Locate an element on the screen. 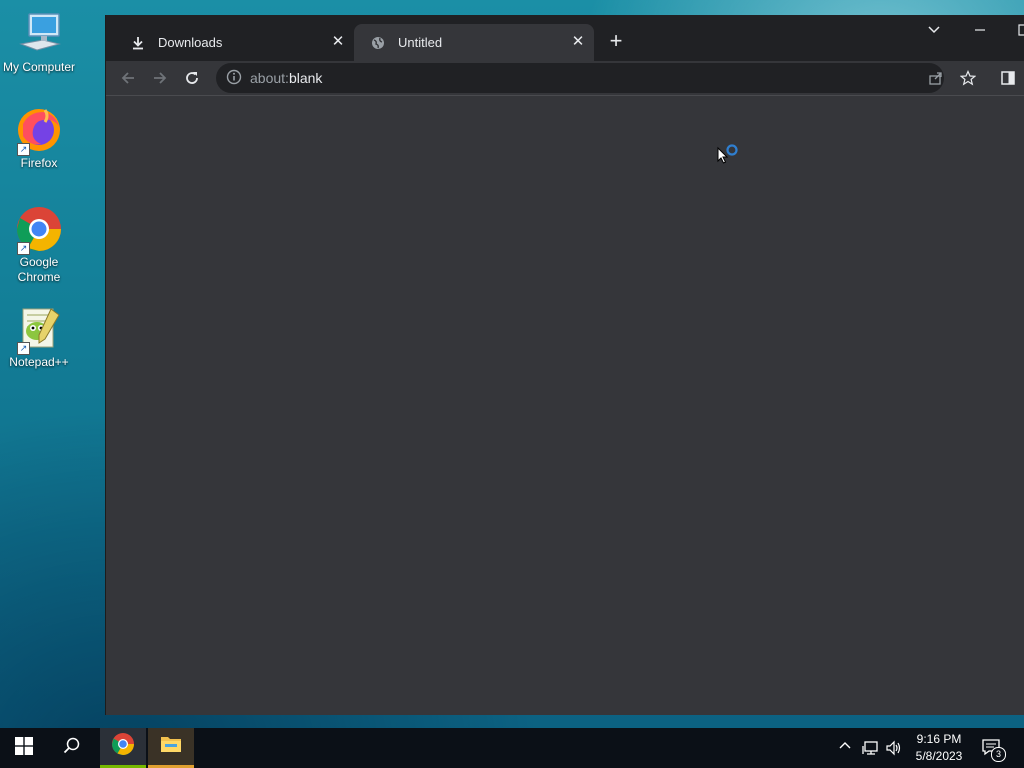 This screenshot has width=1024, height=768. tab-untitled: Untitled ✕ is located at coordinates (474, 42).